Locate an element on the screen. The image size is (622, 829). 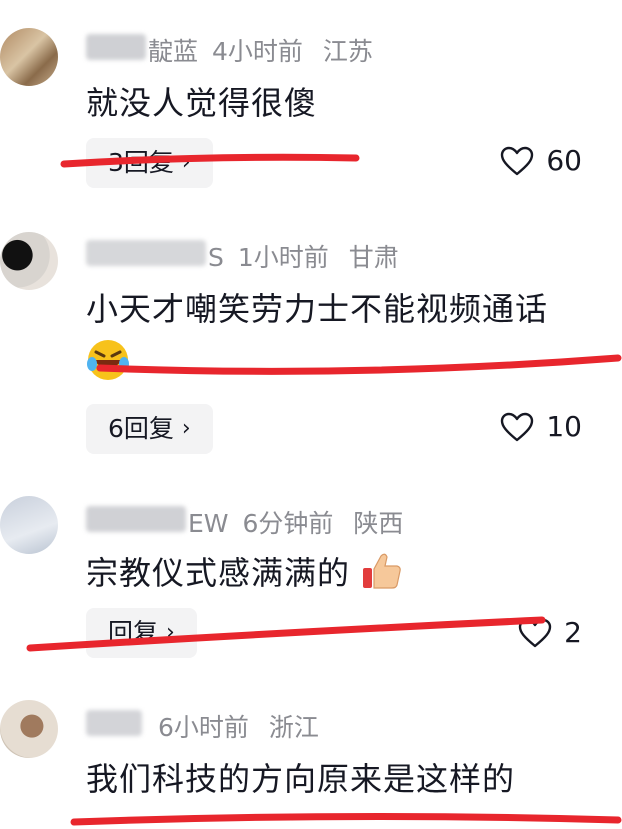
comment-meta: 6小时前 浙江 is located at coordinates (202, 726).